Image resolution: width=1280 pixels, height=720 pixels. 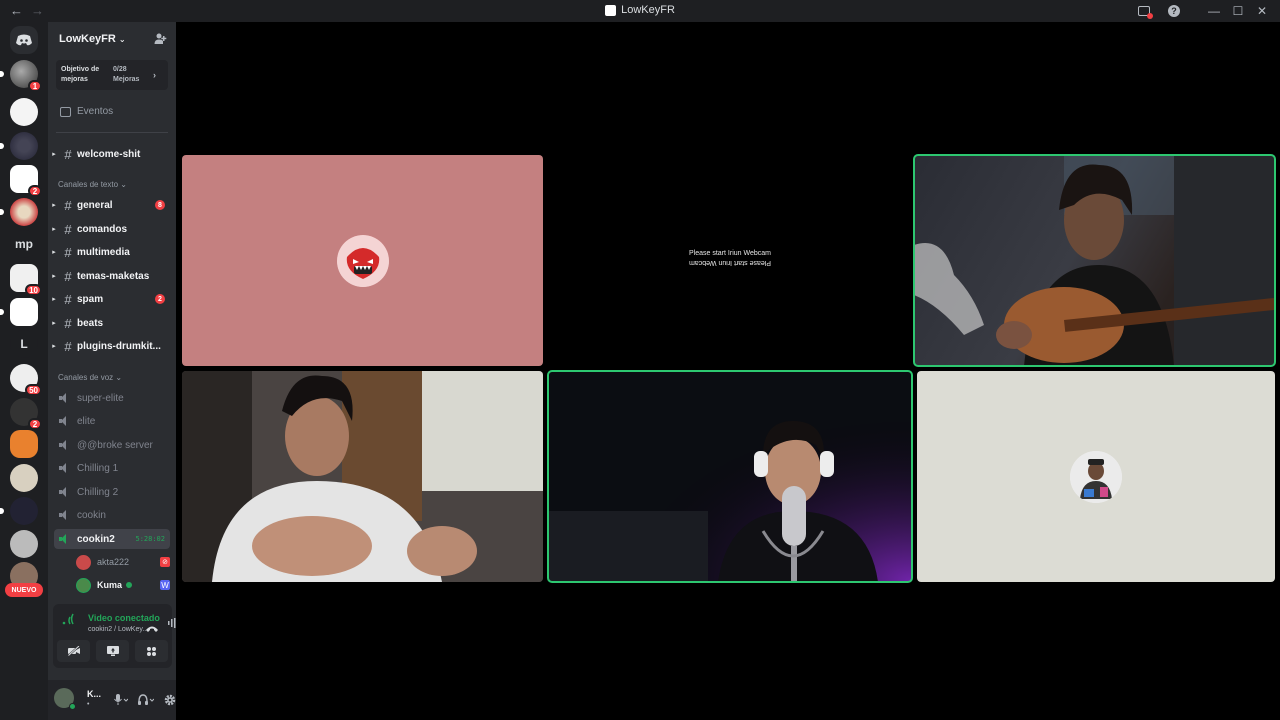 I want to click on microphone-icon, so click(x=121, y=699).